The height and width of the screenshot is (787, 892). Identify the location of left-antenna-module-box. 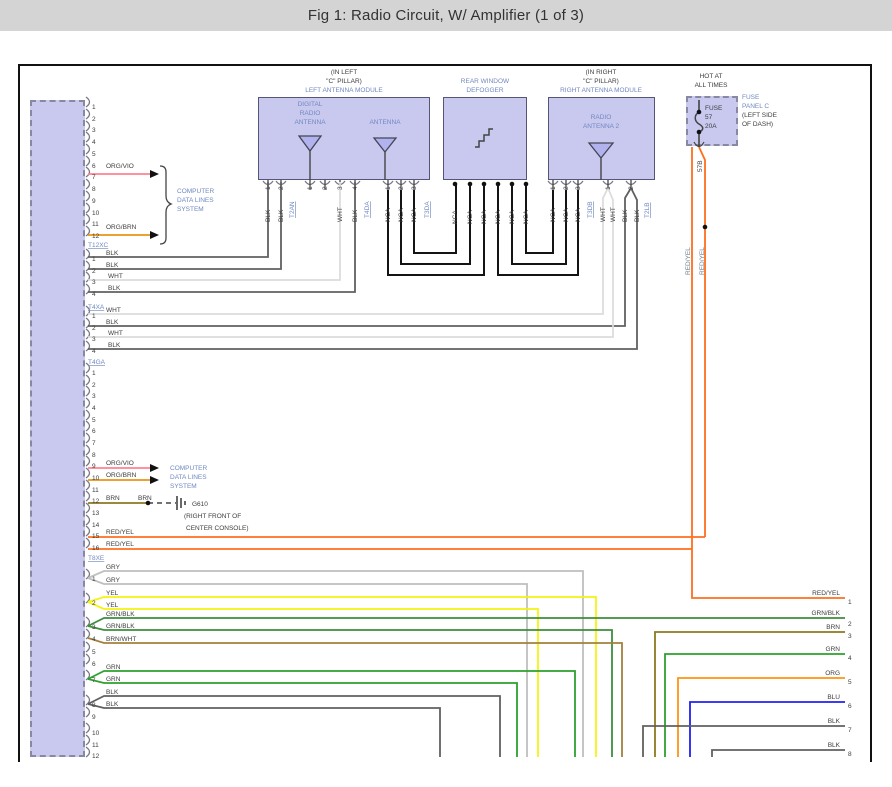
(344, 138).